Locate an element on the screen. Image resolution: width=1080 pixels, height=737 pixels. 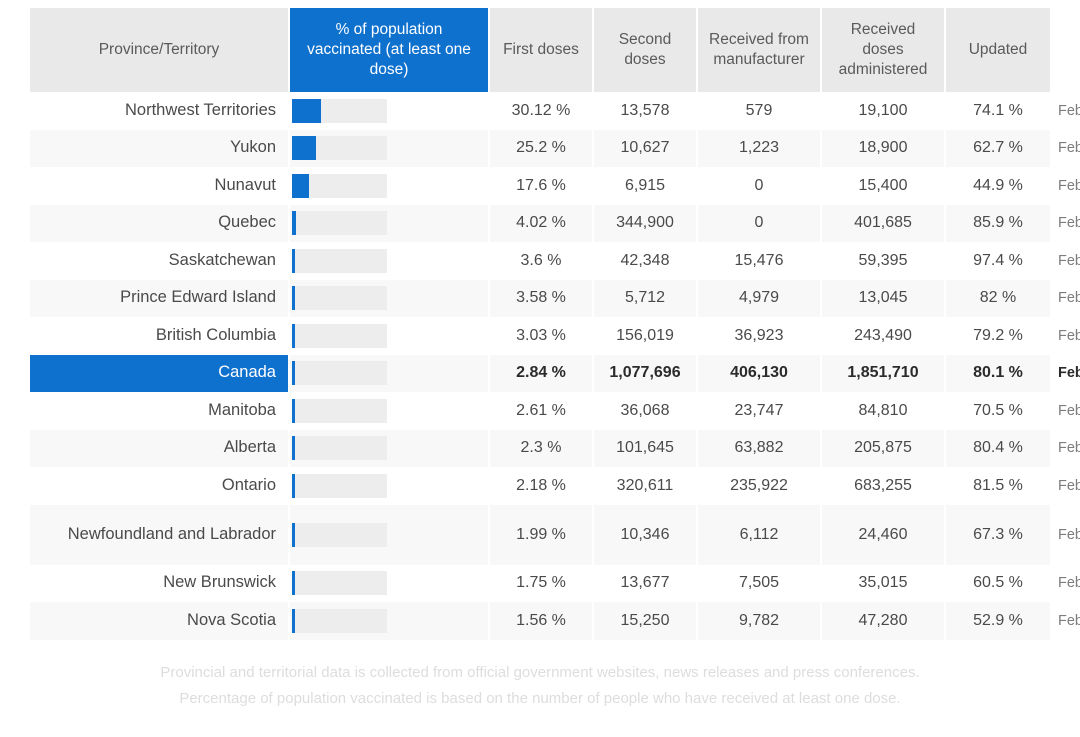
province-name-cell: British Columbia is located at coordinates (159, 336).